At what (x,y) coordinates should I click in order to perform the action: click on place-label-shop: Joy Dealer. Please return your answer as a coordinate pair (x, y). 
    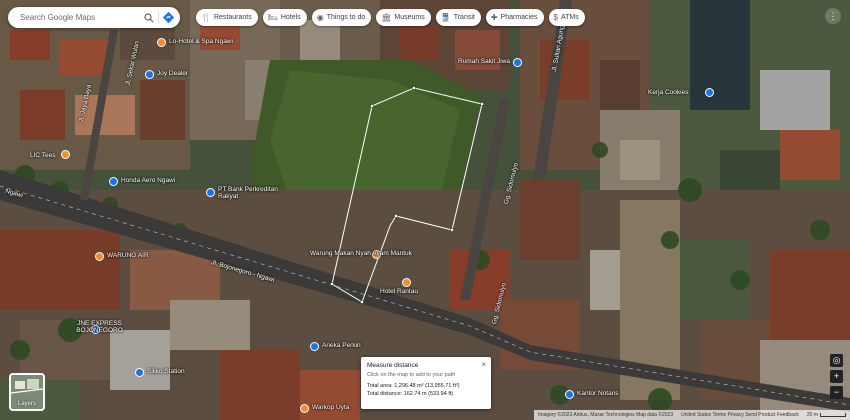
    Looking at the image, I should click on (173, 73).